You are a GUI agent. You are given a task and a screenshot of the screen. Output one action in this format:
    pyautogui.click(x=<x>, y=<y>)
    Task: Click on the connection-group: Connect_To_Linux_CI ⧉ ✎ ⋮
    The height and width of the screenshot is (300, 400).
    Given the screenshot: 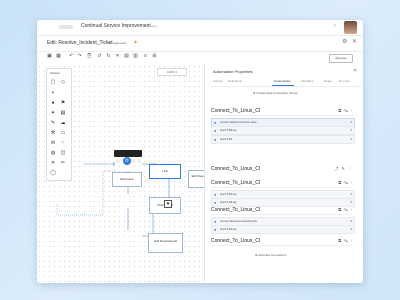 What is the action you would take?
    pyautogui.click(x=282, y=243)
    